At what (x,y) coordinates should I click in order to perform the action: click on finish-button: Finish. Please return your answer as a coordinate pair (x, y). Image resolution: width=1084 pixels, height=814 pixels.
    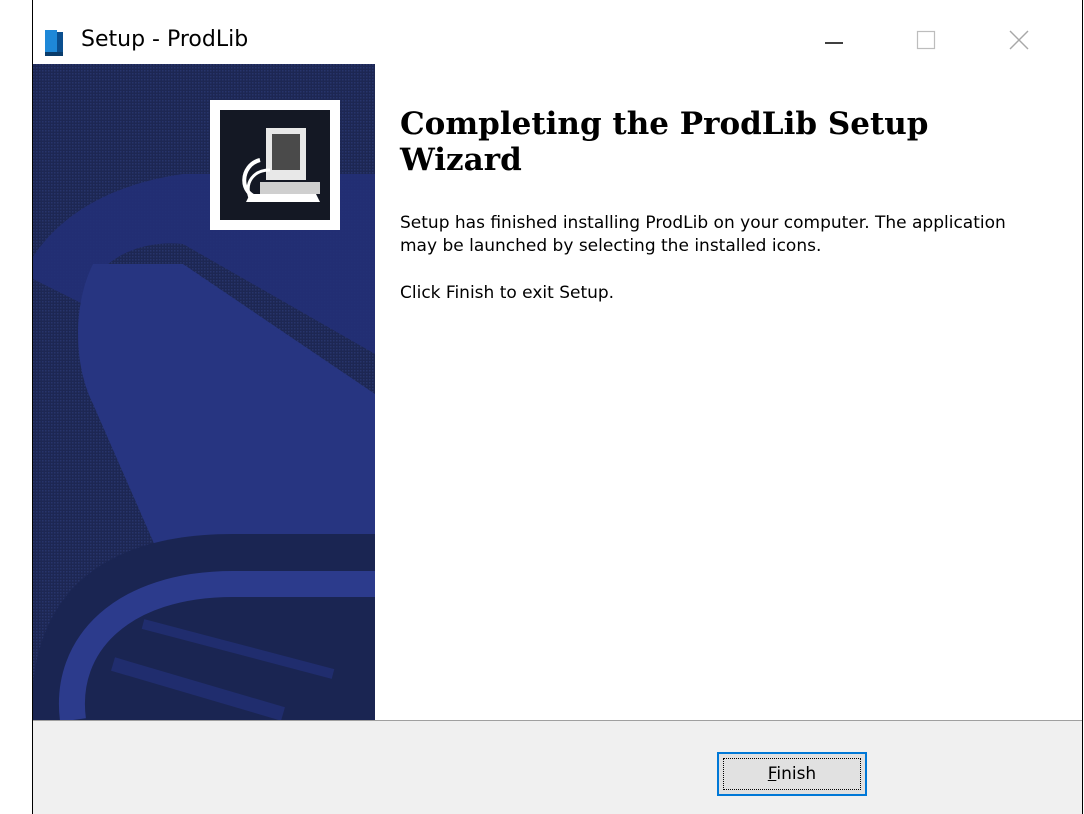
    Looking at the image, I should click on (792, 774).